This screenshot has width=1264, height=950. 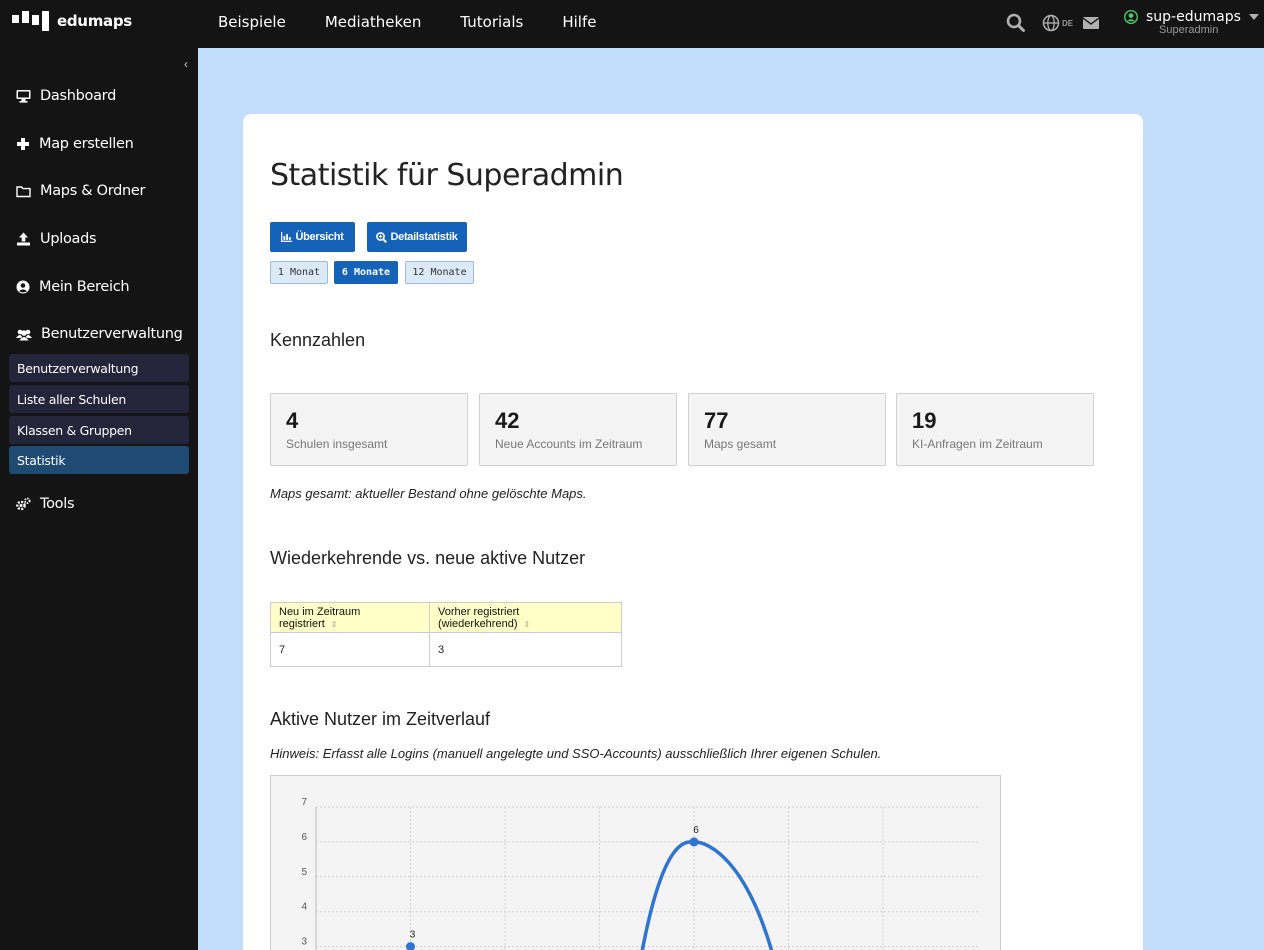 What do you see at coordinates (1189, 30) in the screenshot?
I see `user-role: Superadmin` at bounding box center [1189, 30].